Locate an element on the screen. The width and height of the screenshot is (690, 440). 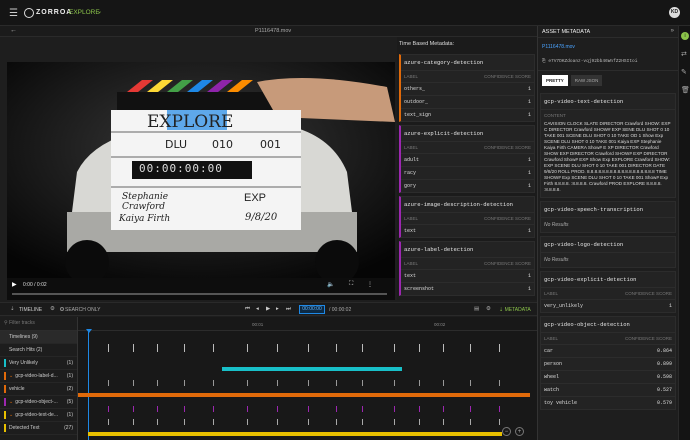
tbm-row: outdoor_ 1 is located at coordinates (467, 101).